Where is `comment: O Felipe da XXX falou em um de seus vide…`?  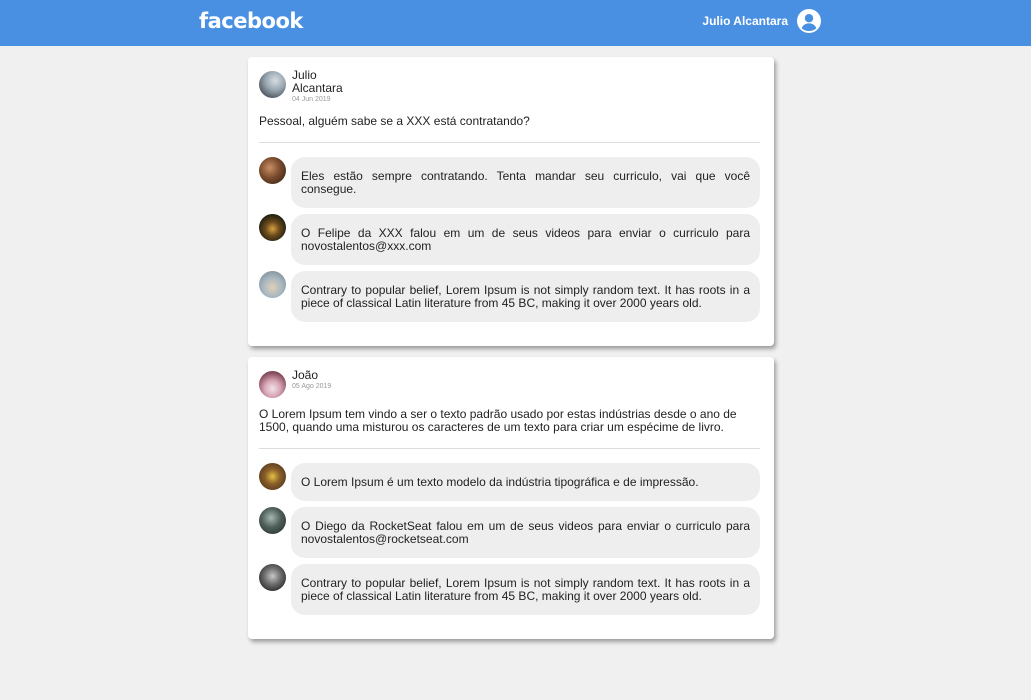
comment: O Felipe da XXX falou em um de seus vide… is located at coordinates (509, 239).